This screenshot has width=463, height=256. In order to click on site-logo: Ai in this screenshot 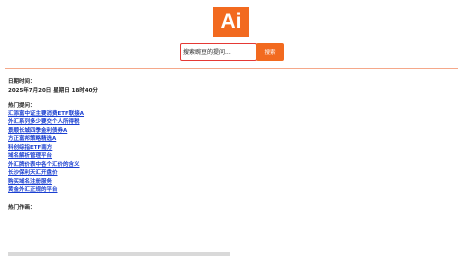, I will do `click(231, 22)`.